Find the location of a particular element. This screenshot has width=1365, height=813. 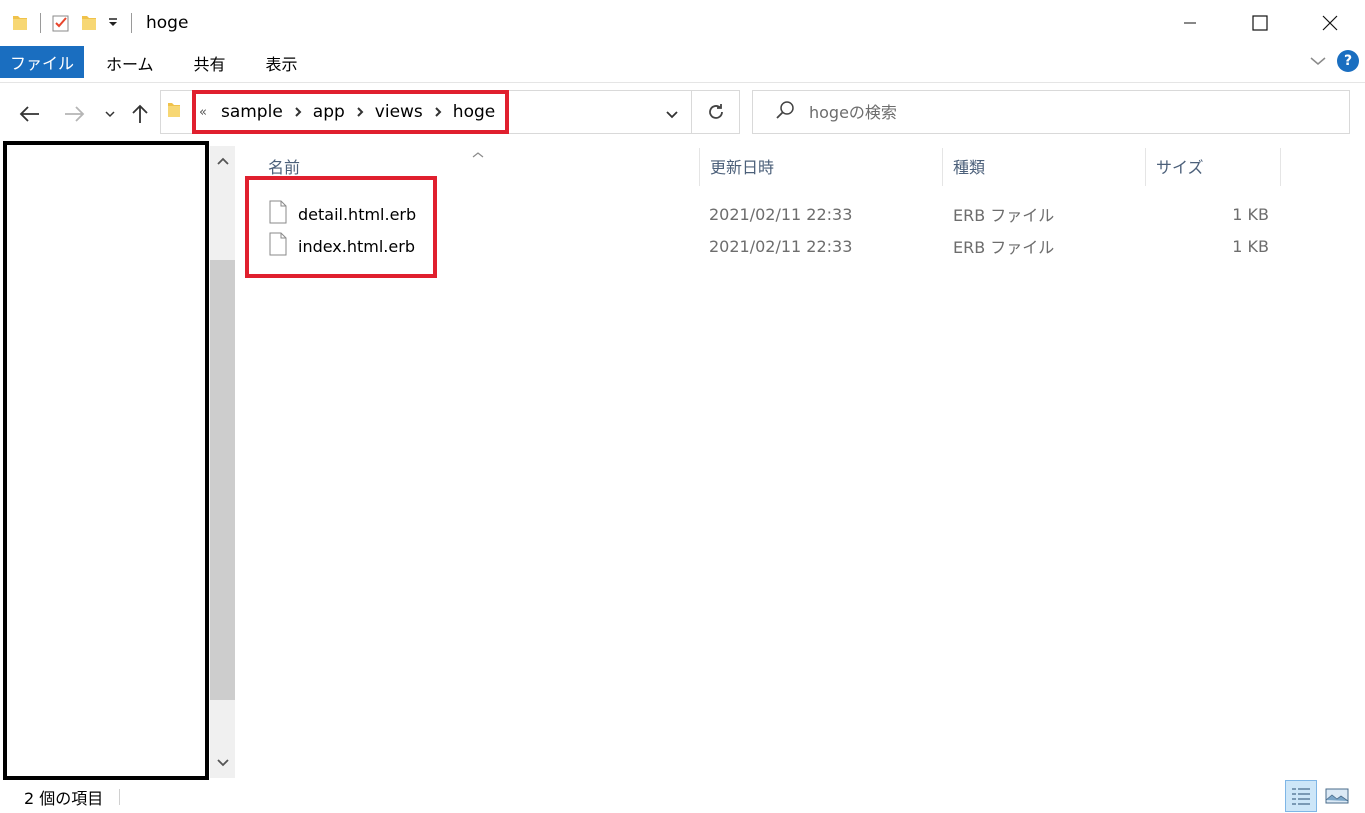

help-icon: ? is located at coordinates (1348, 61).